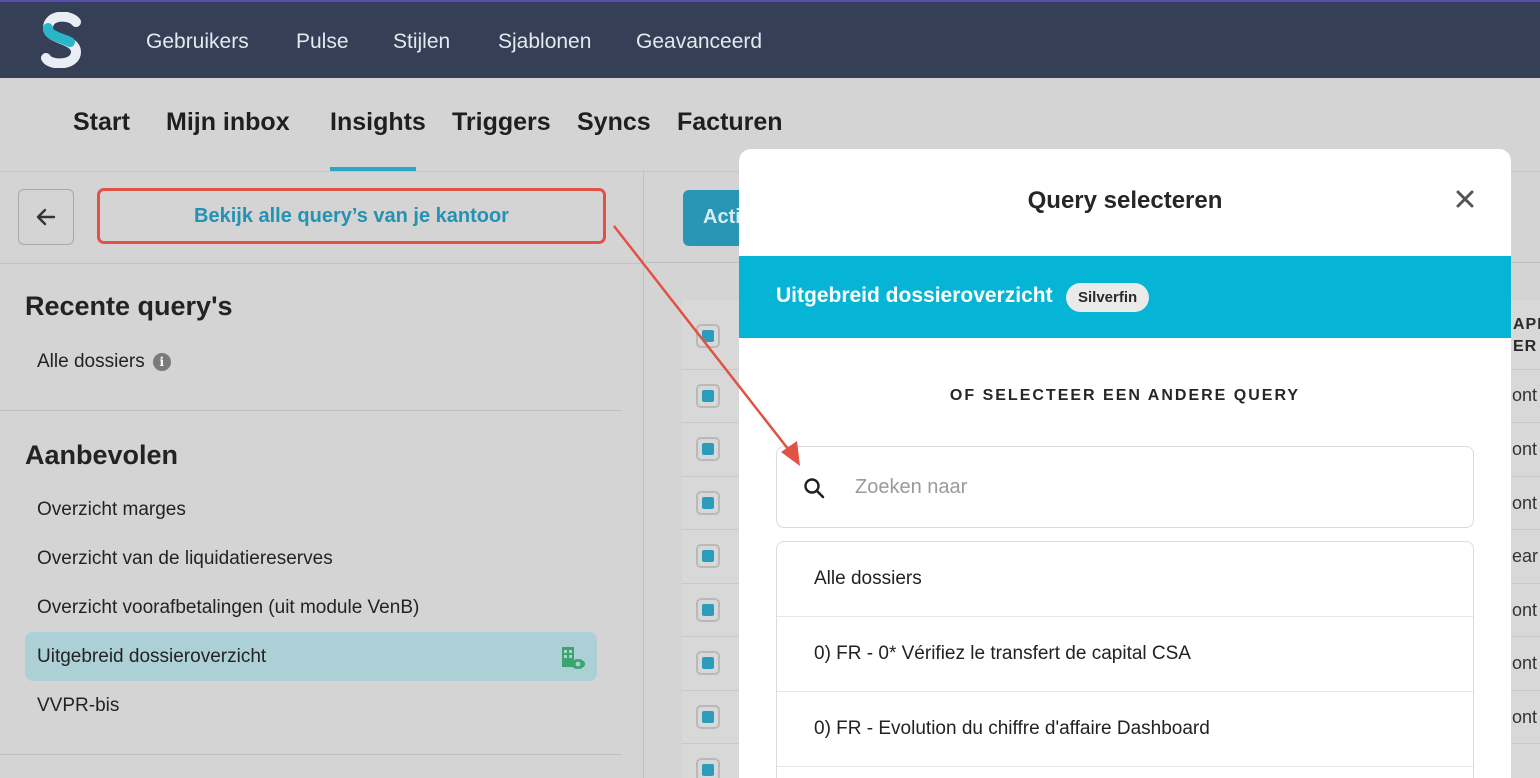 The image size is (1540, 778). I want to click on active-tab-indicator, so click(373, 169).